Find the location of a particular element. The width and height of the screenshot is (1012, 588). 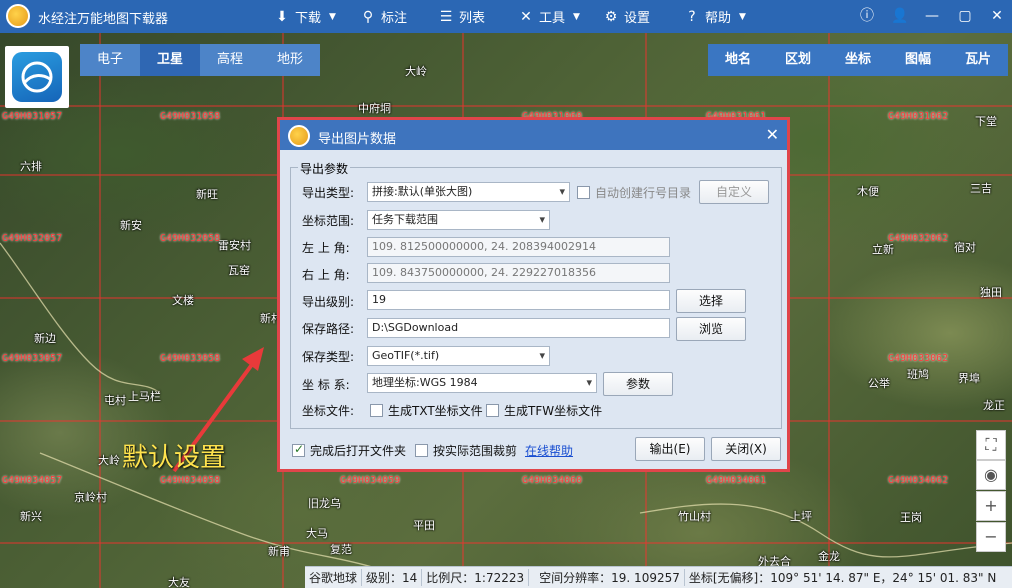

close-button: 关闭(X) is located at coordinates (746, 449).